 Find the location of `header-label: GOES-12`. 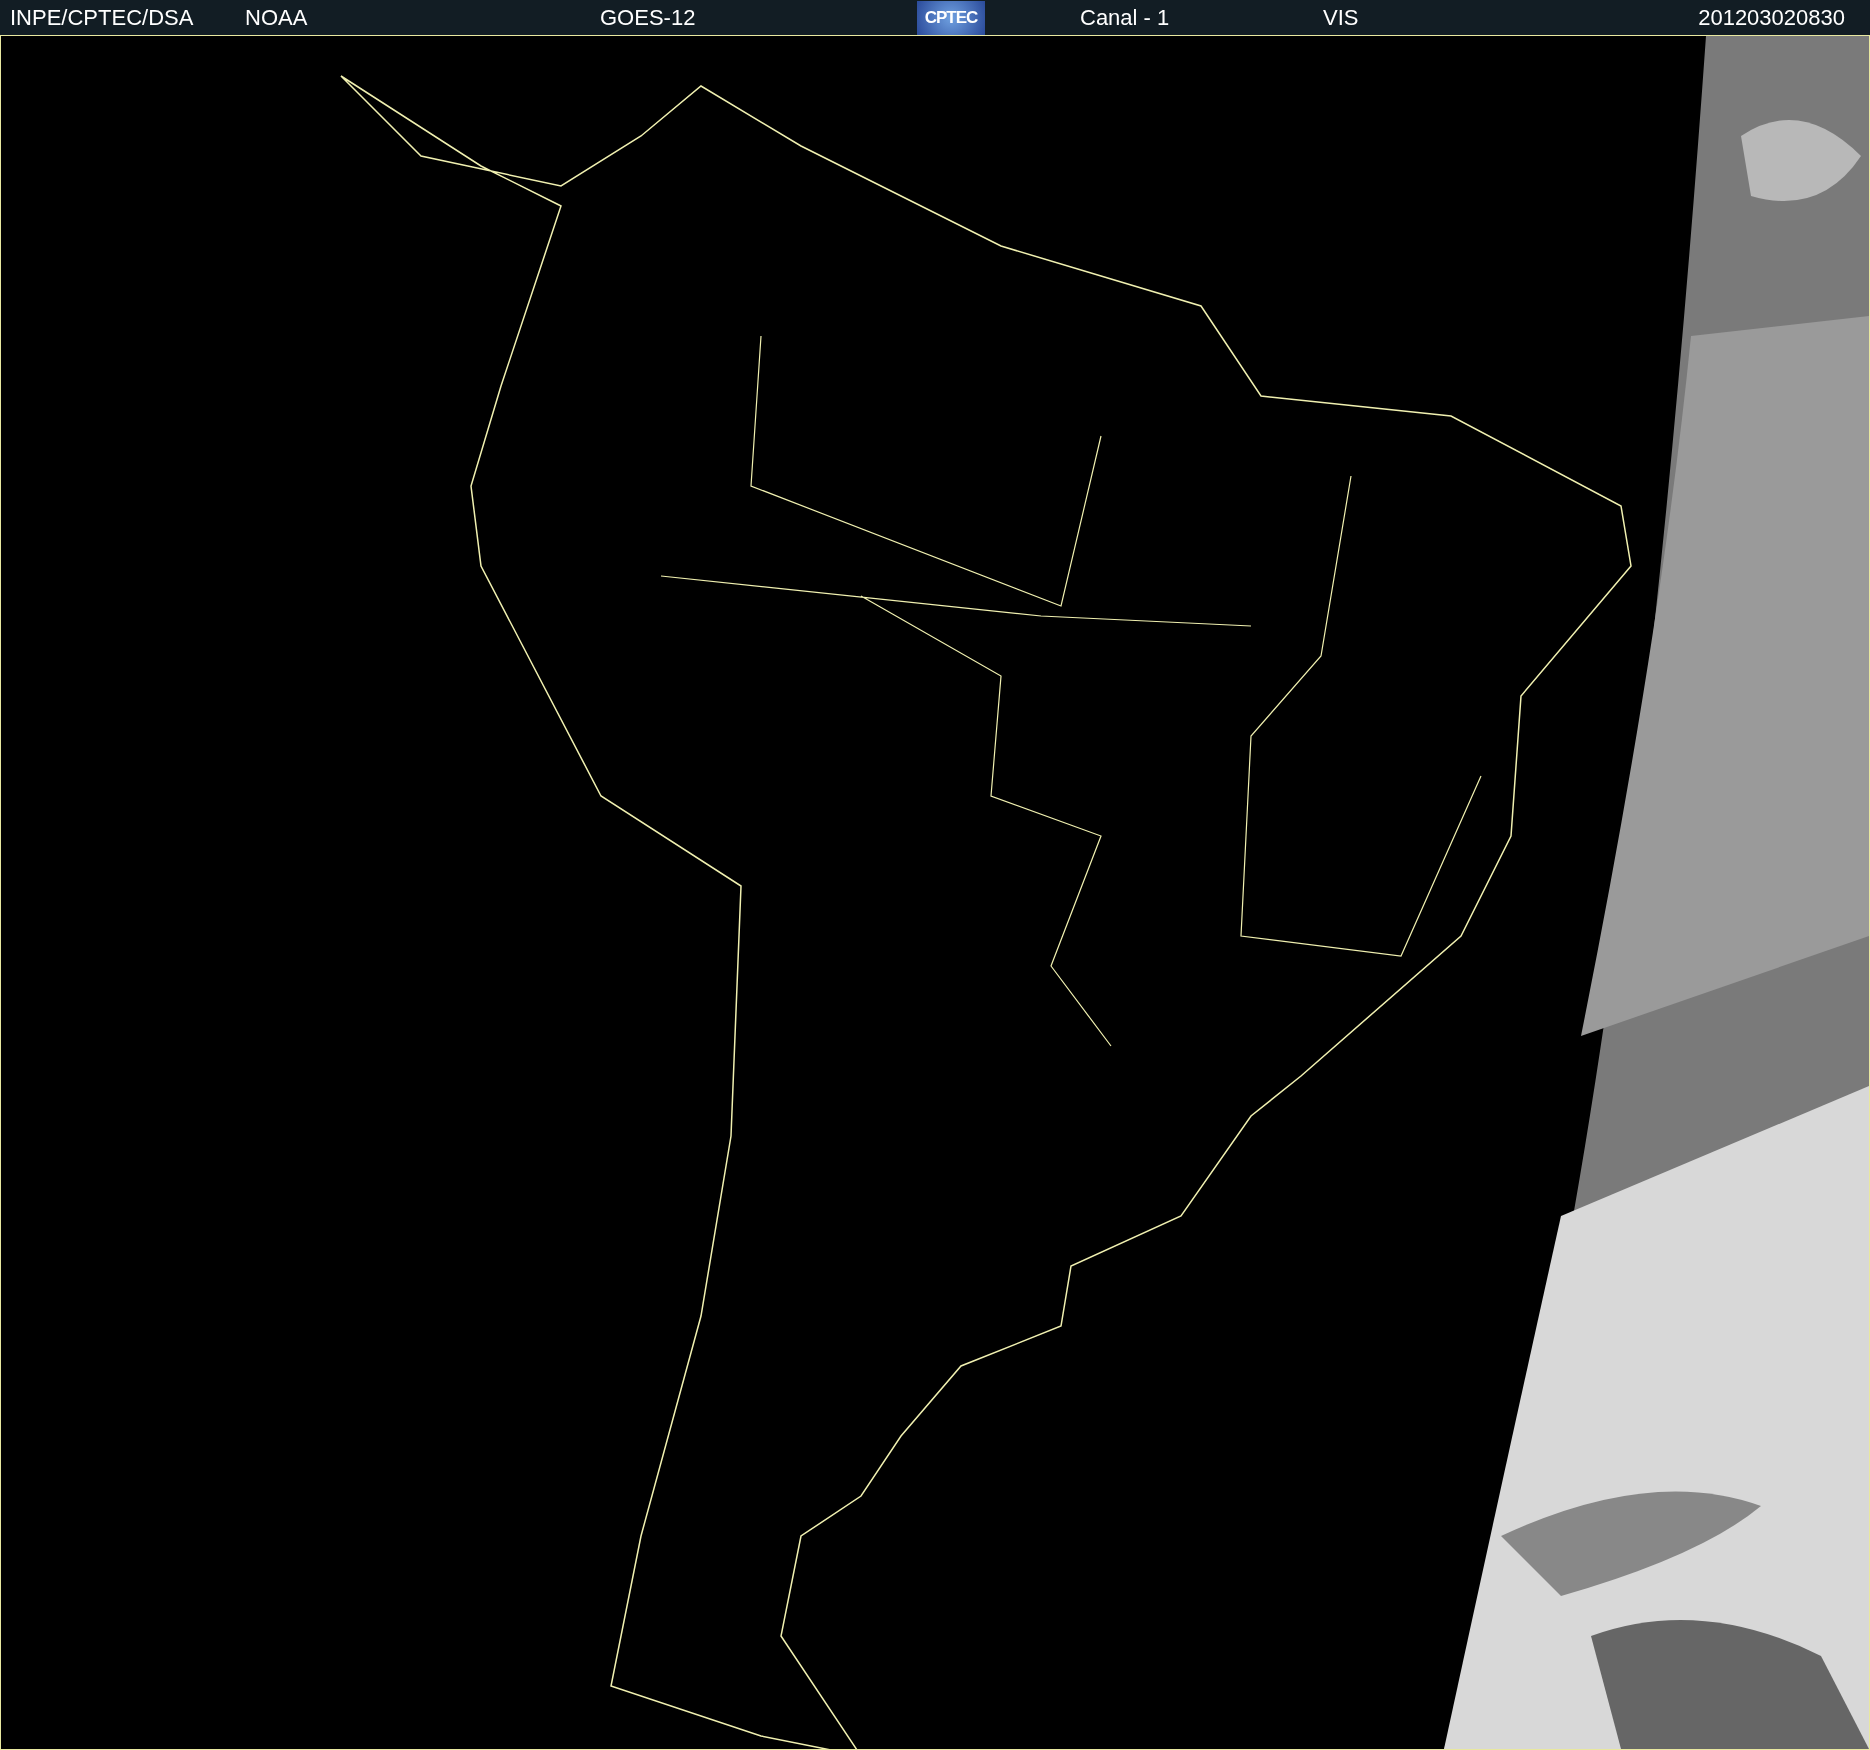

header-label: GOES-12 is located at coordinates (648, 17).